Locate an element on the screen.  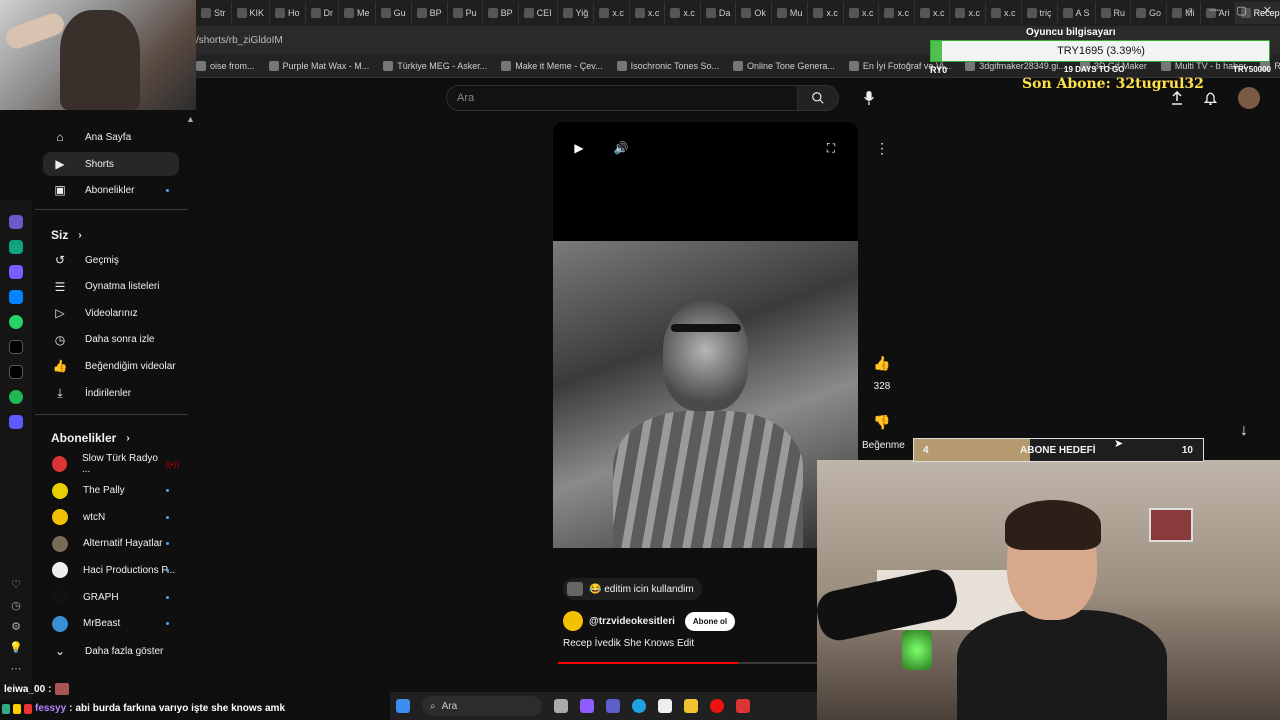
browser-tab: Mu is located at coordinates (790, 13).